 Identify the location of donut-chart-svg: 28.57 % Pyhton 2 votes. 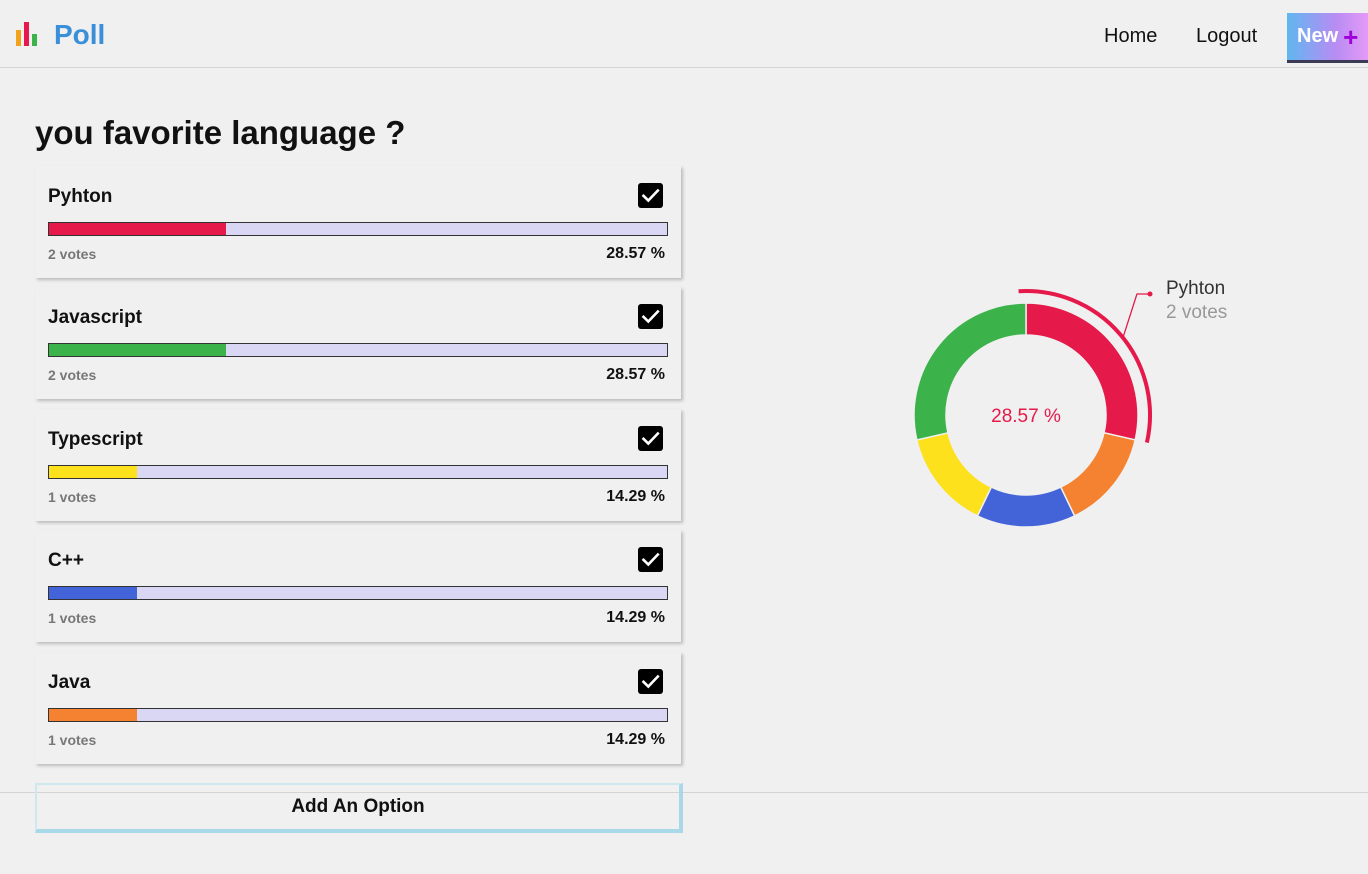
(1070, 403).